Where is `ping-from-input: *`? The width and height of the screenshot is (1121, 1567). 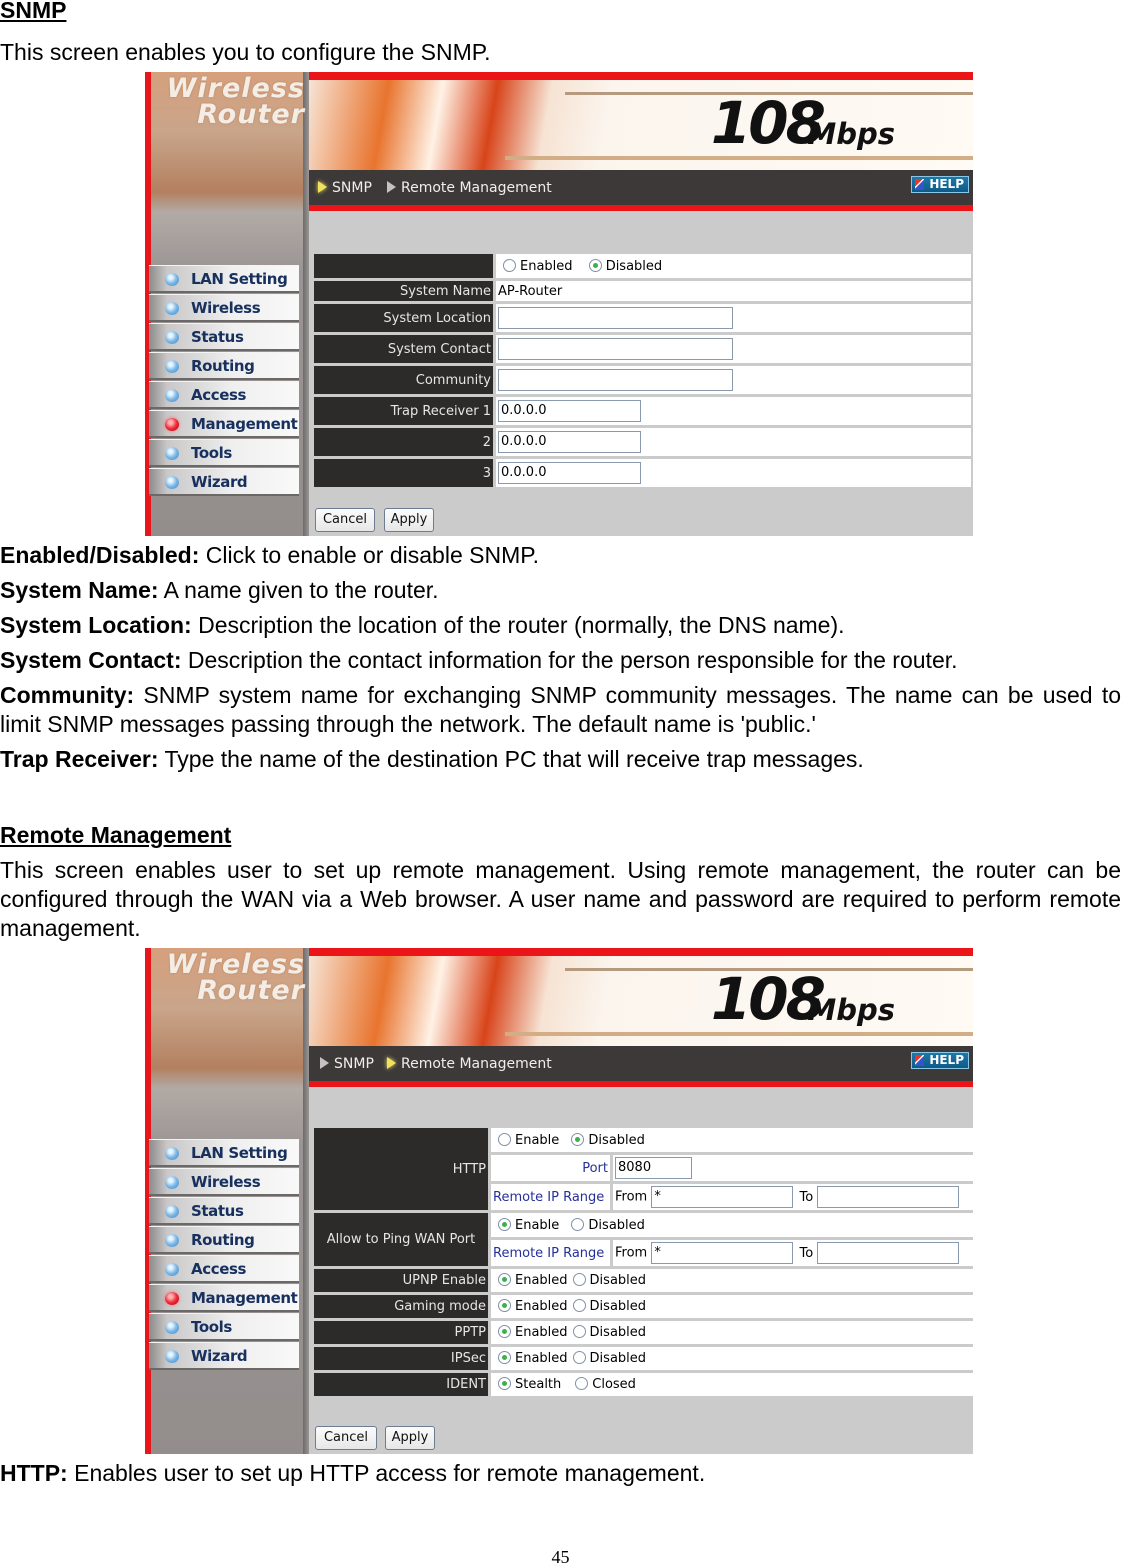
ping-from-input: * is located at coordinates (722, 1253).